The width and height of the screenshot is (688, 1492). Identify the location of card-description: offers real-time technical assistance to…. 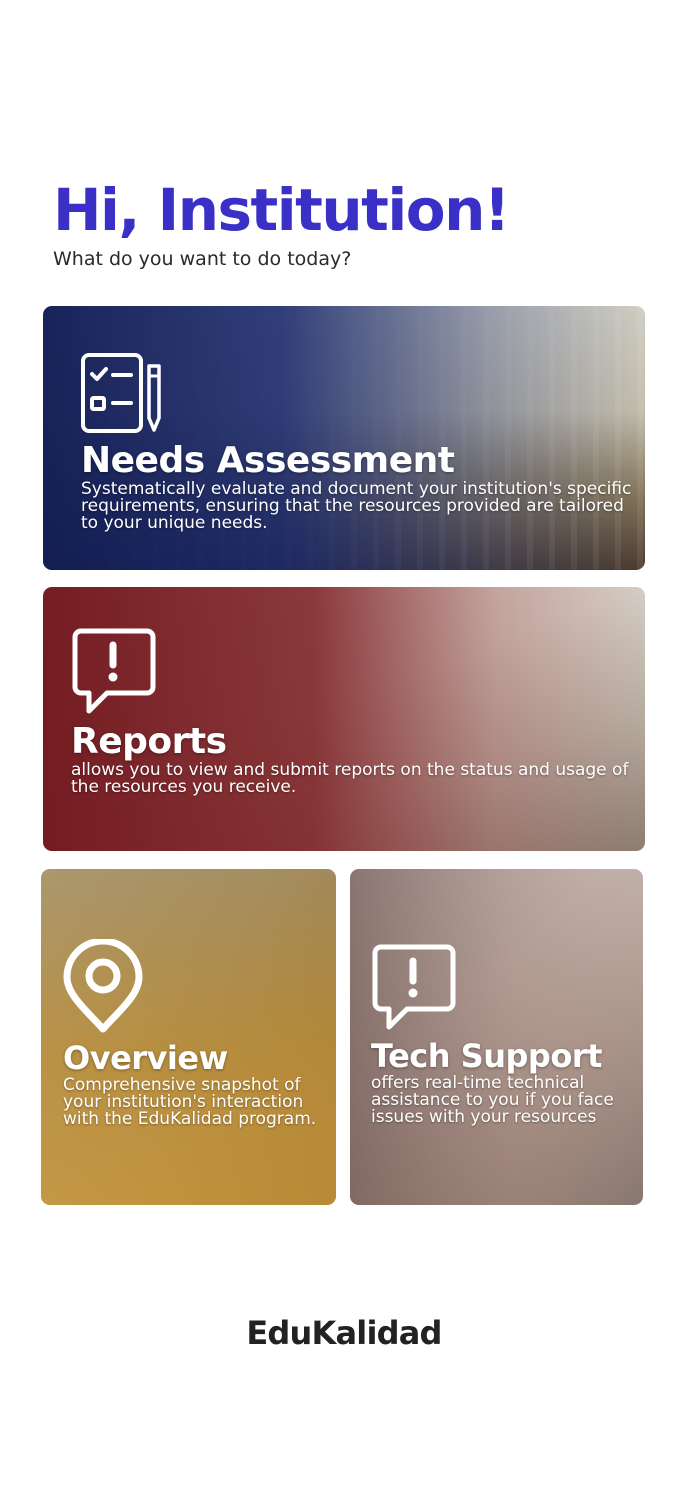
(492, 1100).